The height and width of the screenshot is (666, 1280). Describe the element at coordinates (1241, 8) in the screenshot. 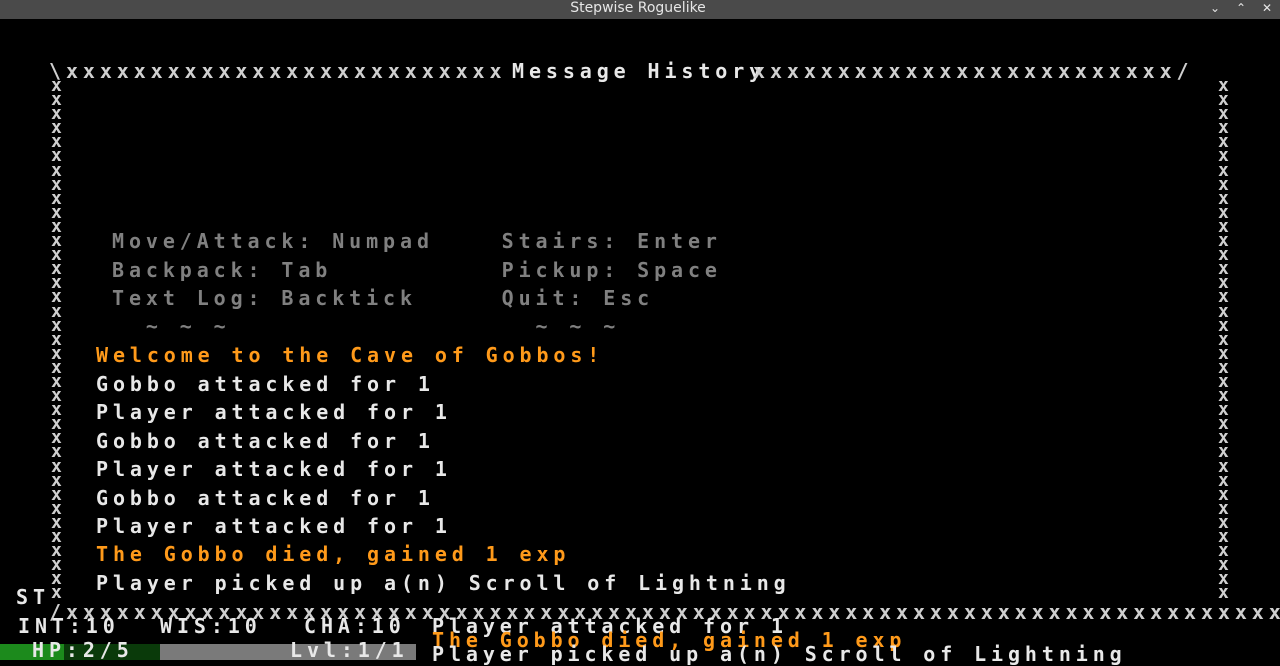

I see `maximize-icon: ⌃` at that location.